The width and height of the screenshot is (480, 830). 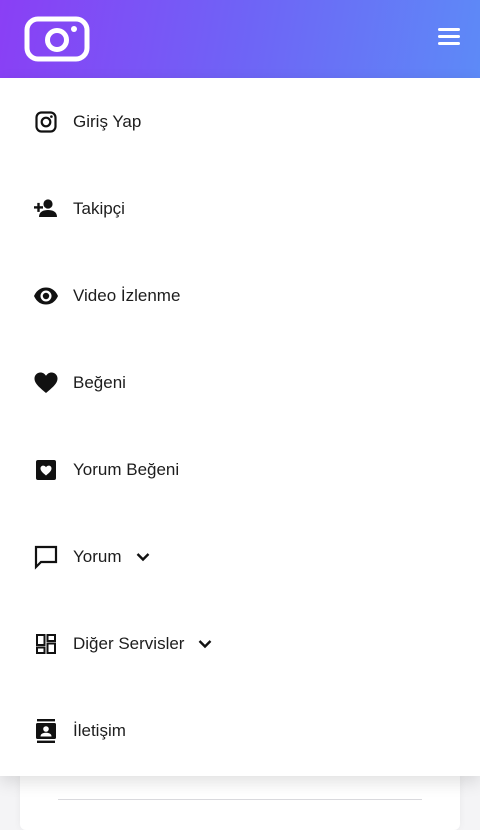 What do you see at coordinates (46, 470) in the screenshot?
I see `heart-square-icon` at bounding box center [46, 470].